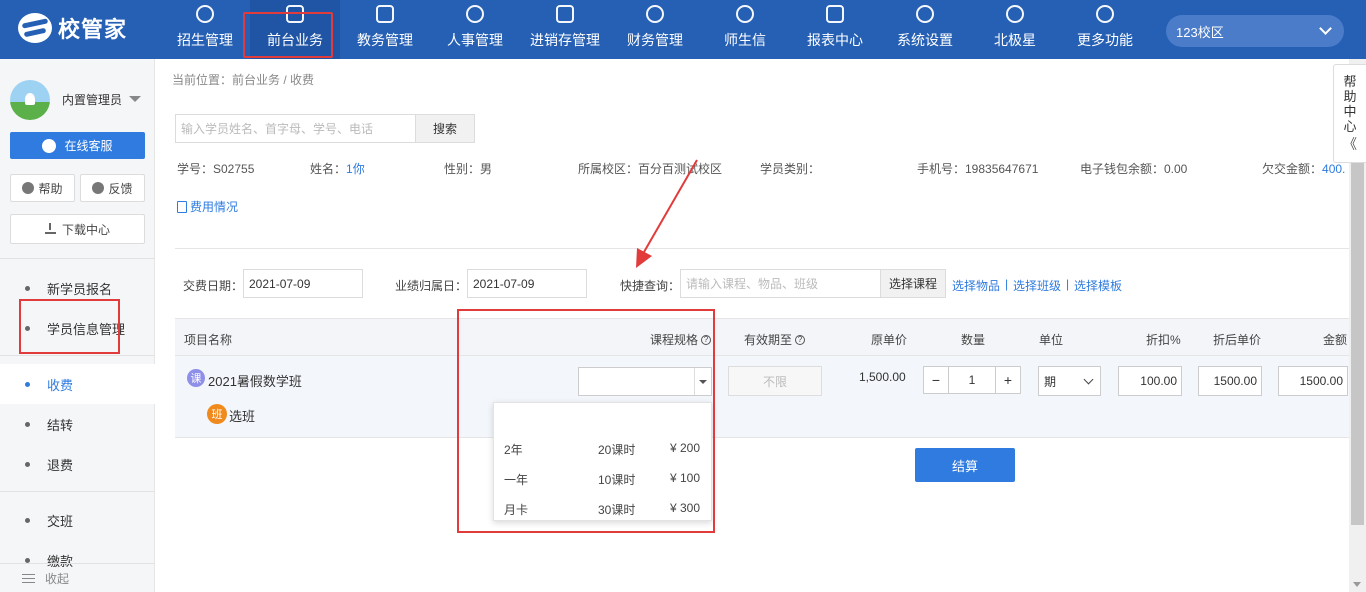 The width and height of the screenshot is (1366, 592). What do you see at coordinates (1230, 381) in the screenshot?
I see `discount-price-input: 1500.00` at bounding box center [1230, 381].